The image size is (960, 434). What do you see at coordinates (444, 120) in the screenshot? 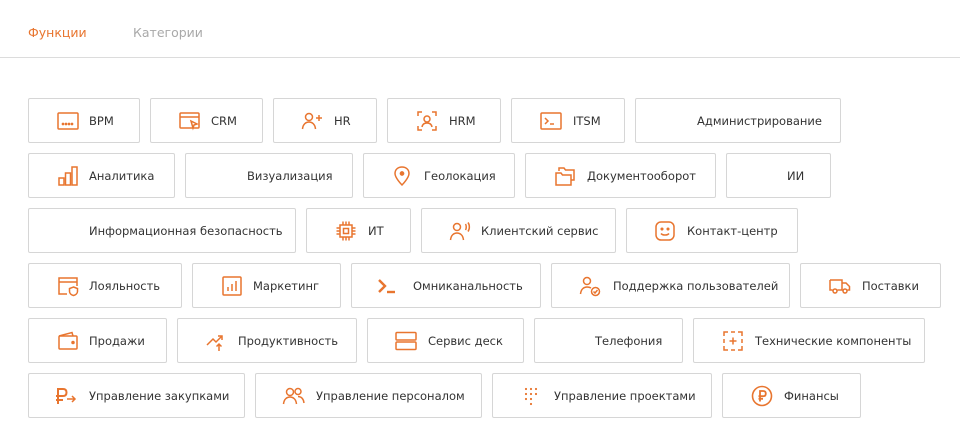
I see `chip-hrm: HRM` at bounding box center [444, 120].